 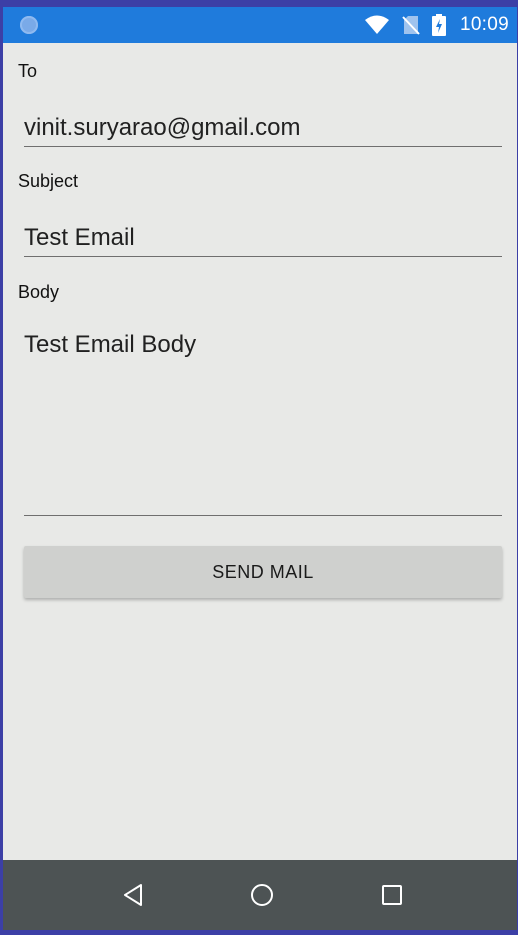 I want to click on home-icon, so click(x=262, y=895).